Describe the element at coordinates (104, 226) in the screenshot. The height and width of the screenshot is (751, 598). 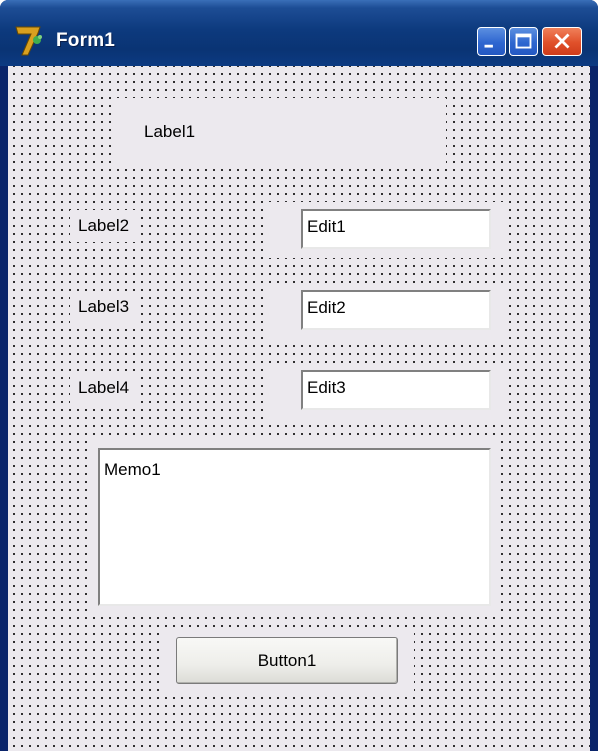
I see `label2: Label2` at that location.